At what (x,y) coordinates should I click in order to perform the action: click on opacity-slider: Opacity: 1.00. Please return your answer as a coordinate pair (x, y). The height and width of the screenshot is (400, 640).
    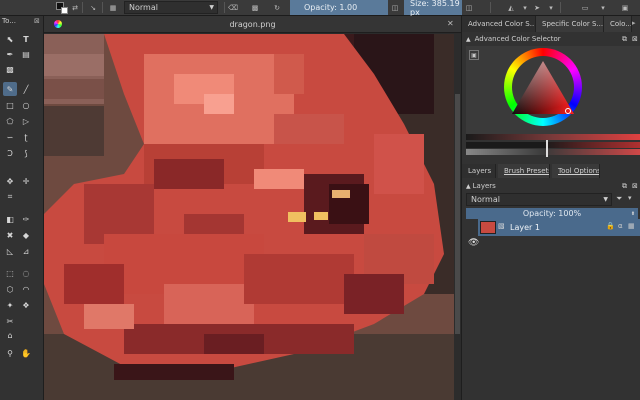
    Looking at the image, I should click on (339, 7).